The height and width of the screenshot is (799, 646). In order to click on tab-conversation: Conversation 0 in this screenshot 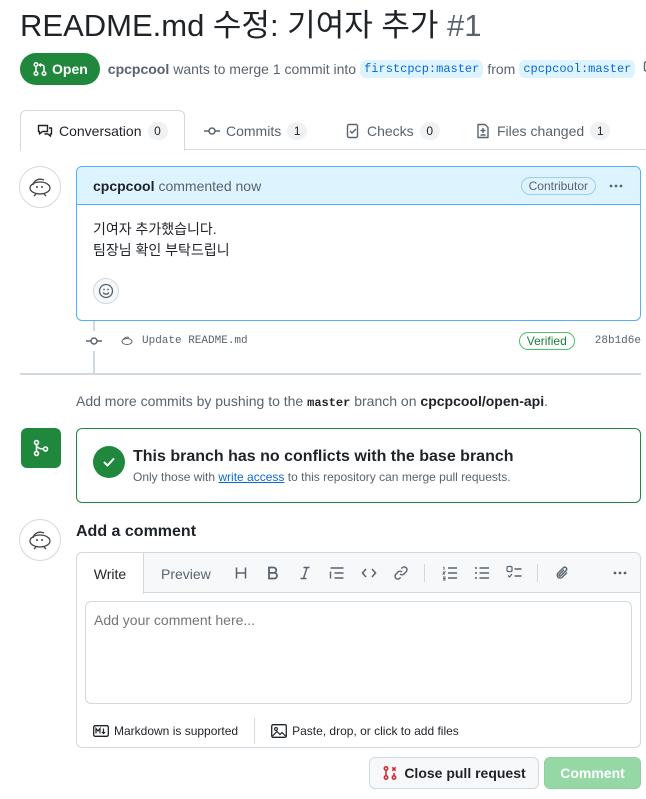, I will do `click(102, 130)`.